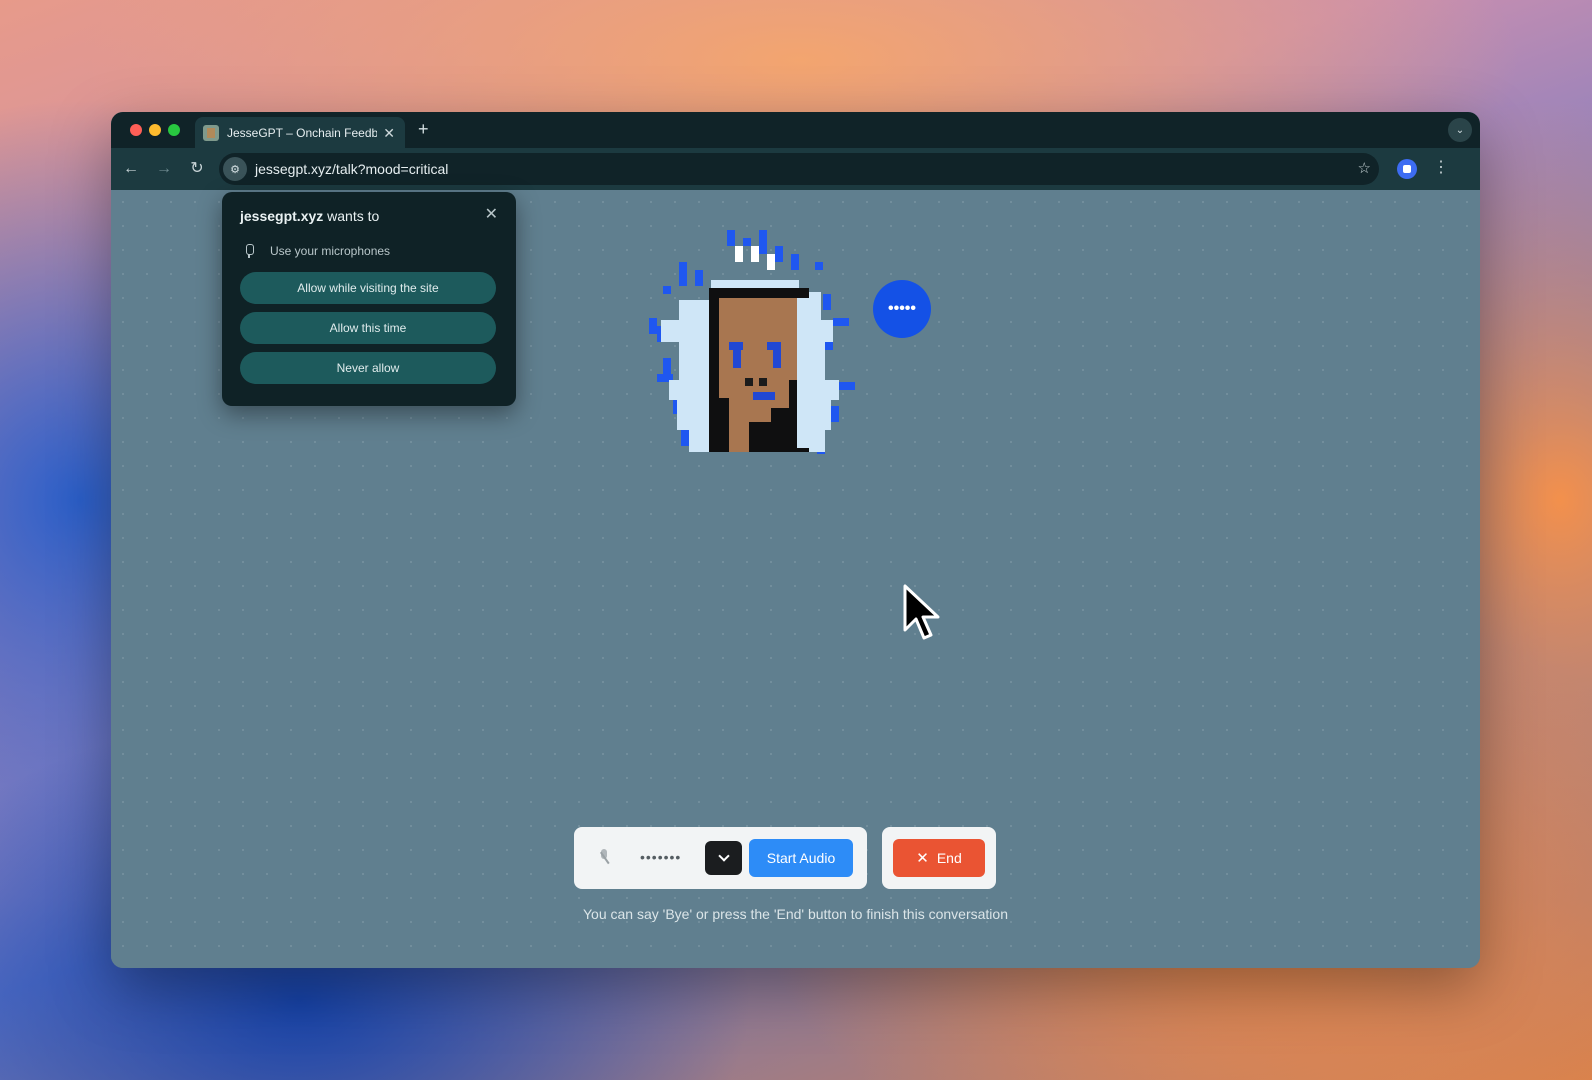  I want to click on audio-control-panel: ••••••• Start Audio, so click(720, 858).